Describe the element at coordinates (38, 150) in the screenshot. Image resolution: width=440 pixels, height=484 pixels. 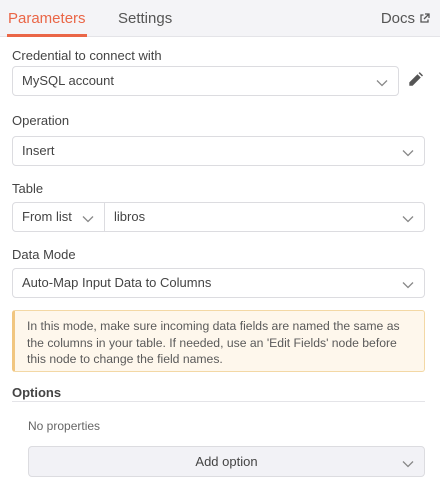
I see `operation-value: Insert` at that location.